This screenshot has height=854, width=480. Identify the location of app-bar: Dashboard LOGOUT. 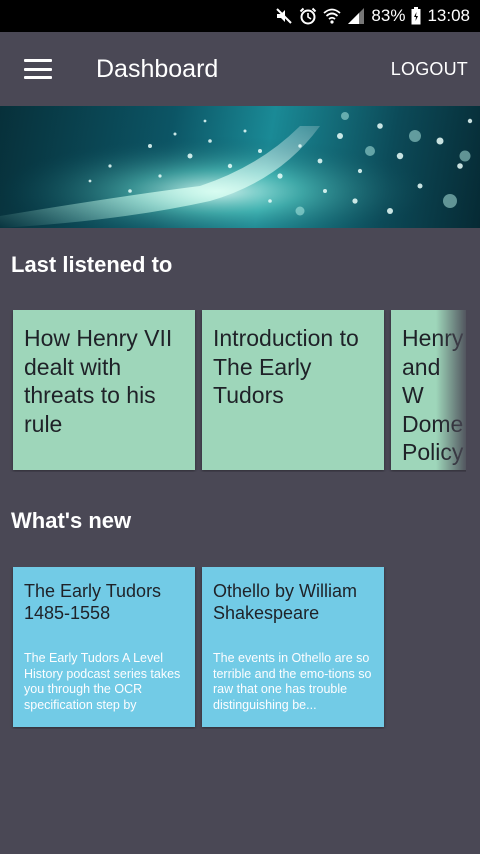
(240, 69).